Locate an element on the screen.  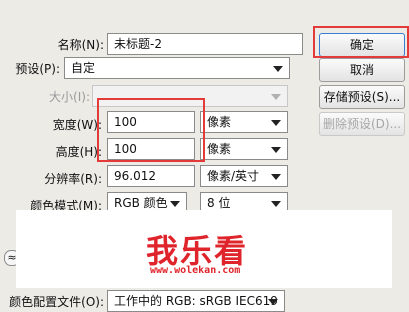
preset-value: 自定 is located at coordinates (83, 68).